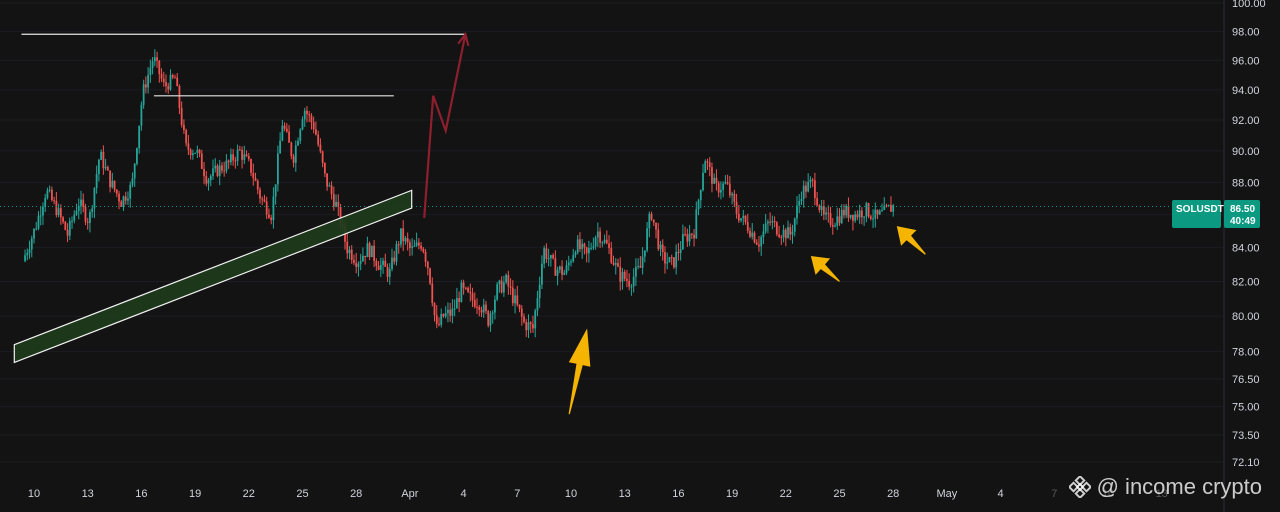  I want to click on y-tick-label: 84.00, so click(1246, 249).